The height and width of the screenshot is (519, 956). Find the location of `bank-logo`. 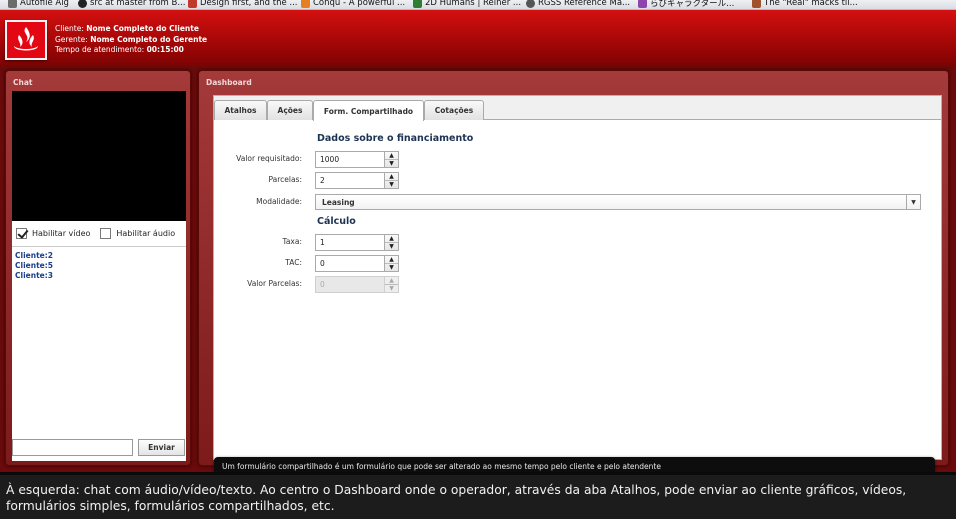

bank-logo is located at coordinates (26, 40).